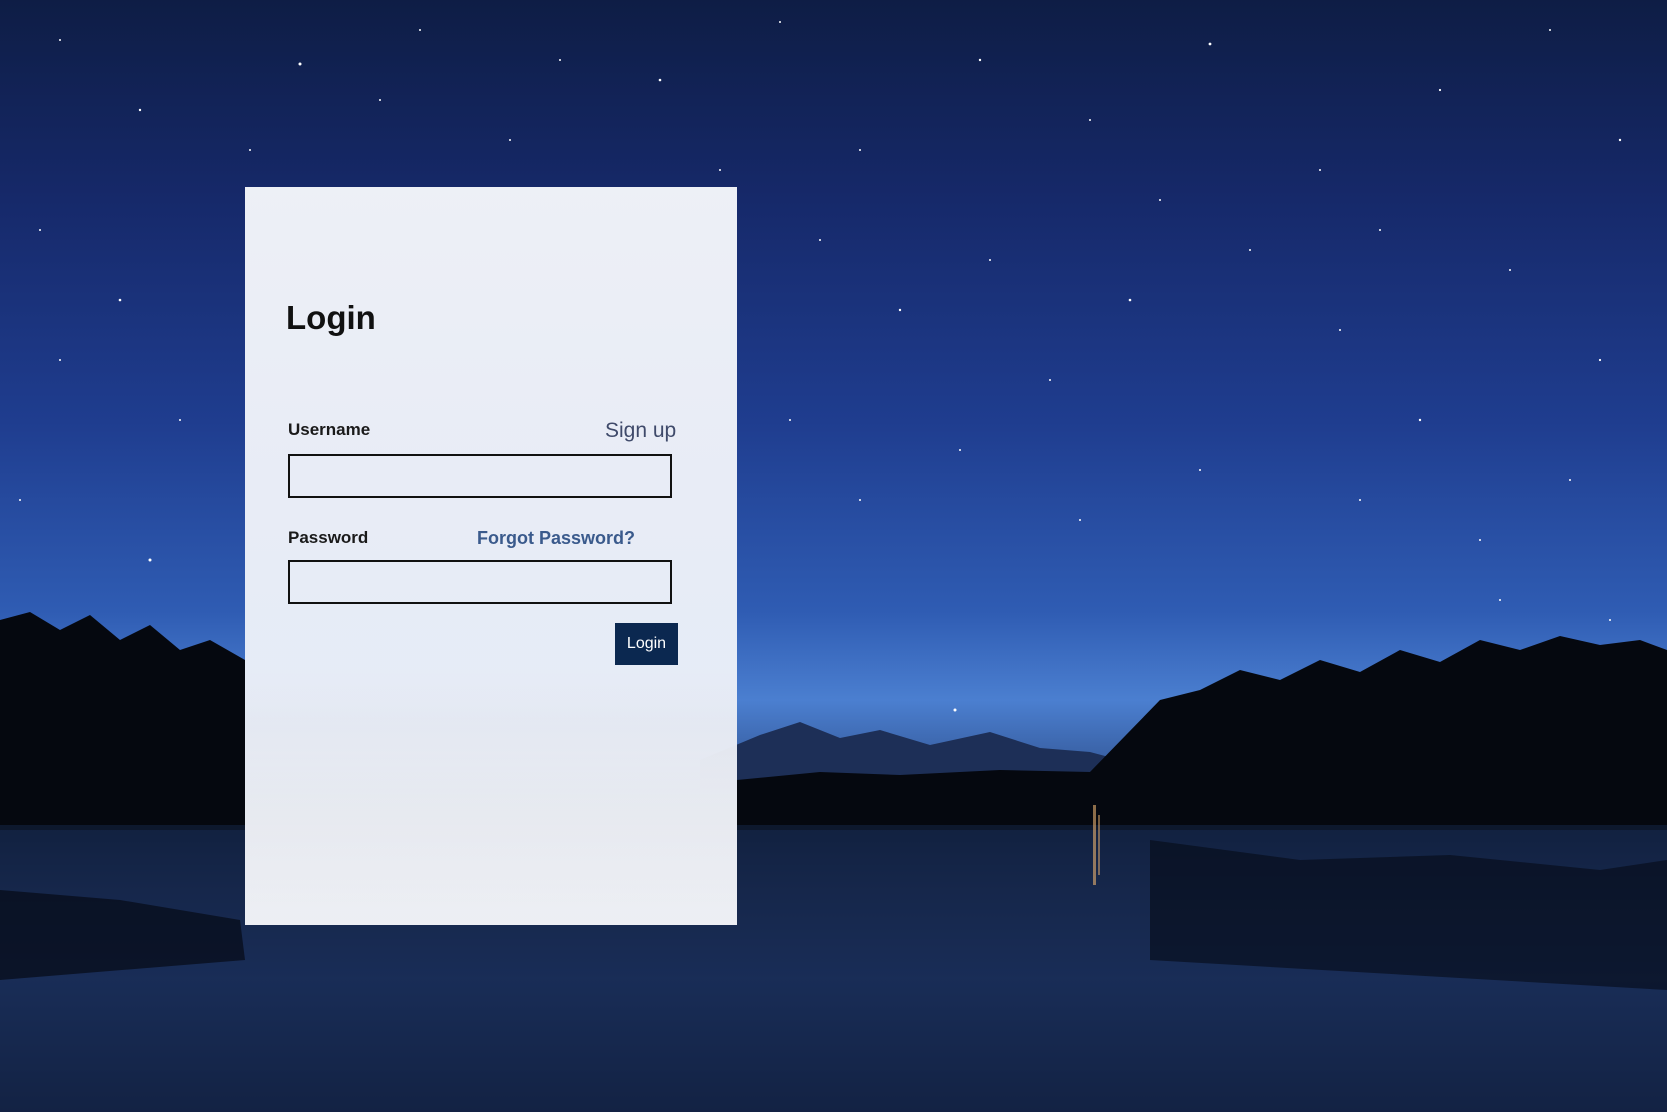 The image size is (1667, 1112). I want to click on login-button: Login, so click(646, 644).